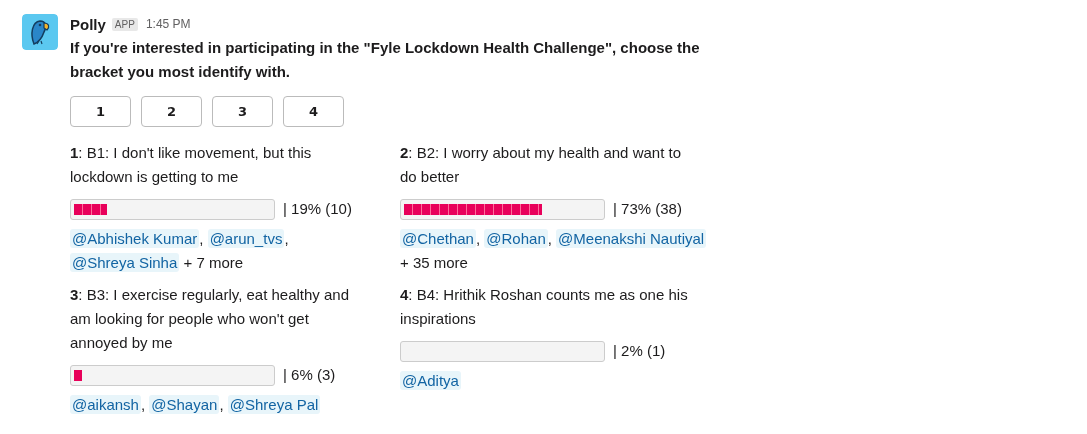  What do you see at coordinates (647, 209) in the screenshot?
I see `vote-result: | 73% (38)` at bounding box center [647, 209].